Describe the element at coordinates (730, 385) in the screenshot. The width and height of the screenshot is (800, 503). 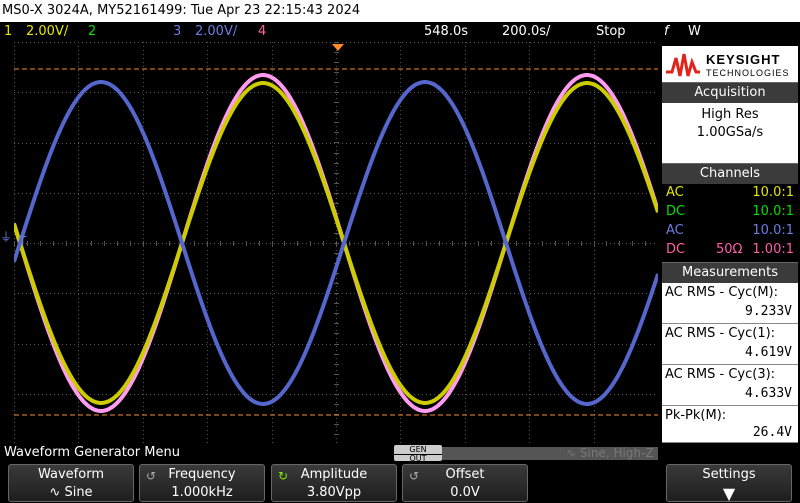
I see `measurement-3: AC RMS - Cyc(3): 4.633V` at that location.